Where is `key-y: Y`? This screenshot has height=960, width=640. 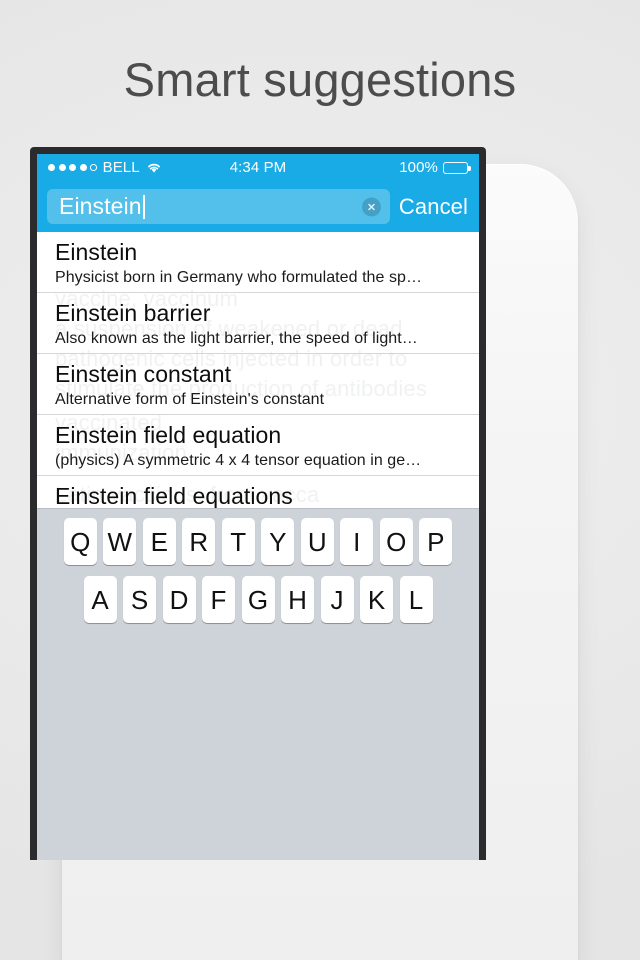 key-y: Y is located at coordinates (278, 541).